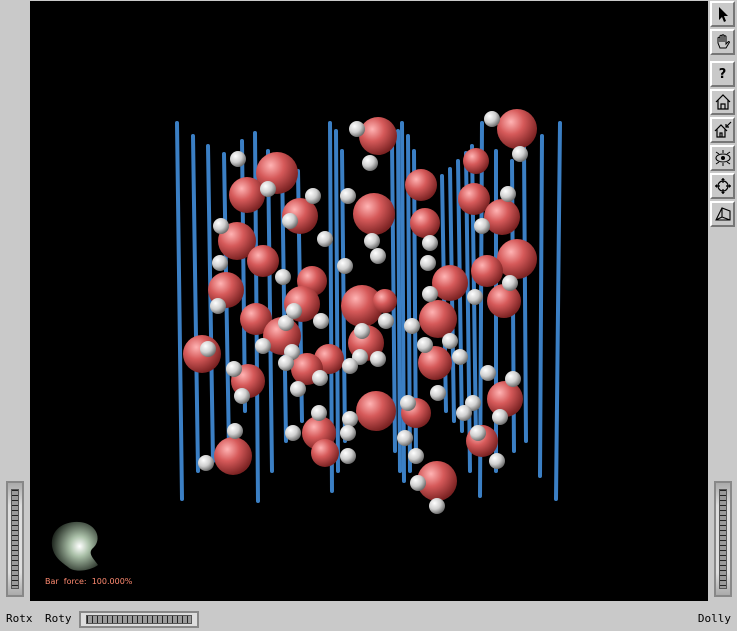 The height and width of the screenshot is (631, 737). I want to click on roty-thumbwheel, so click(139, 619).